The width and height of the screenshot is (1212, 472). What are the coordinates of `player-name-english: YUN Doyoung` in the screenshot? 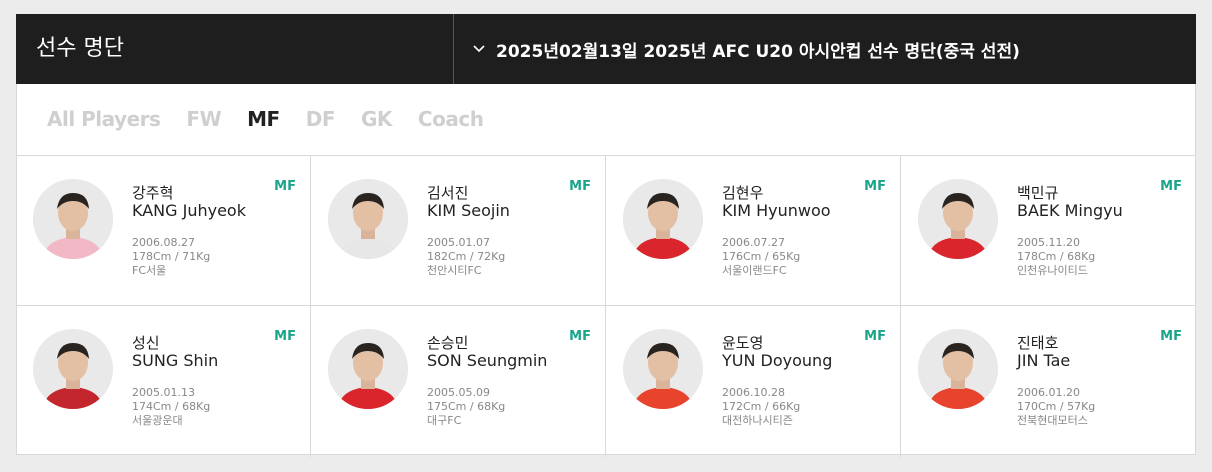 It's located at (777, 360).